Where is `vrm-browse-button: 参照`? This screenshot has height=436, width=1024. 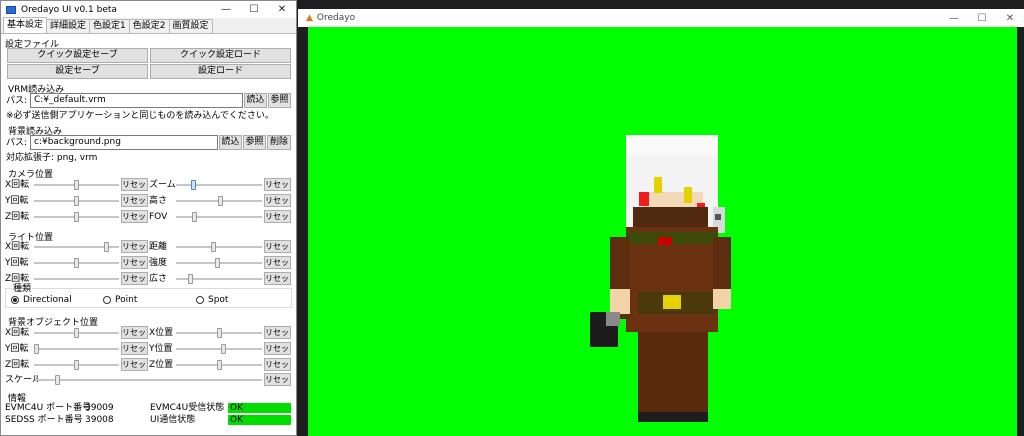 vrm-browse-button: 参照 is located at coordinates (279, 100).